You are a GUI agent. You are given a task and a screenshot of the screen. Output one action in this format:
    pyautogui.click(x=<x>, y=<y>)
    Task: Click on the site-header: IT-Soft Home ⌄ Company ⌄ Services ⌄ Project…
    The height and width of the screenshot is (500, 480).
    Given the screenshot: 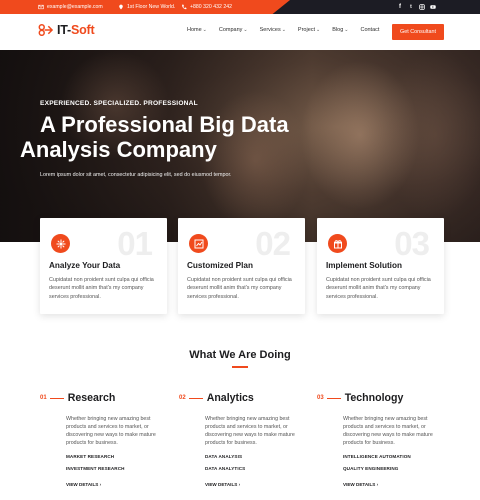 What is the action you would take?
    pyautogui.click(x=240, y=32)
    